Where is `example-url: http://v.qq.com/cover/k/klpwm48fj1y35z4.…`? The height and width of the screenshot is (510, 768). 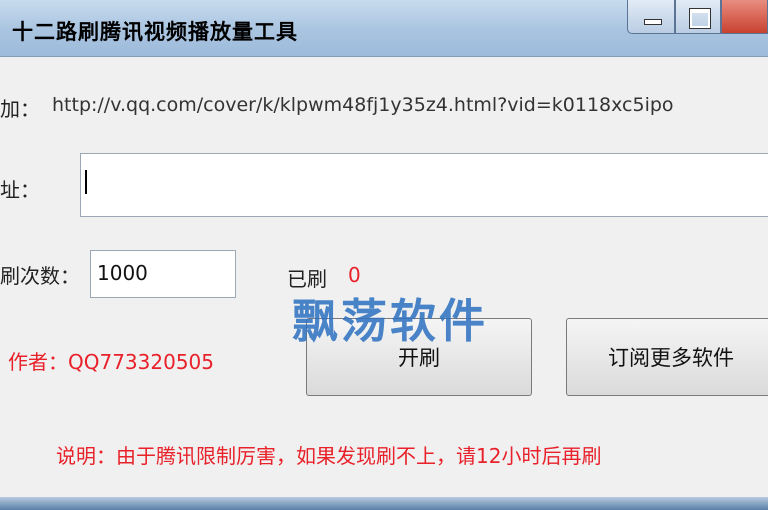
example-url: http://v.qq.com/cover/k/klpwm48fj1y35z4.… is located at coordinates (363, 105).